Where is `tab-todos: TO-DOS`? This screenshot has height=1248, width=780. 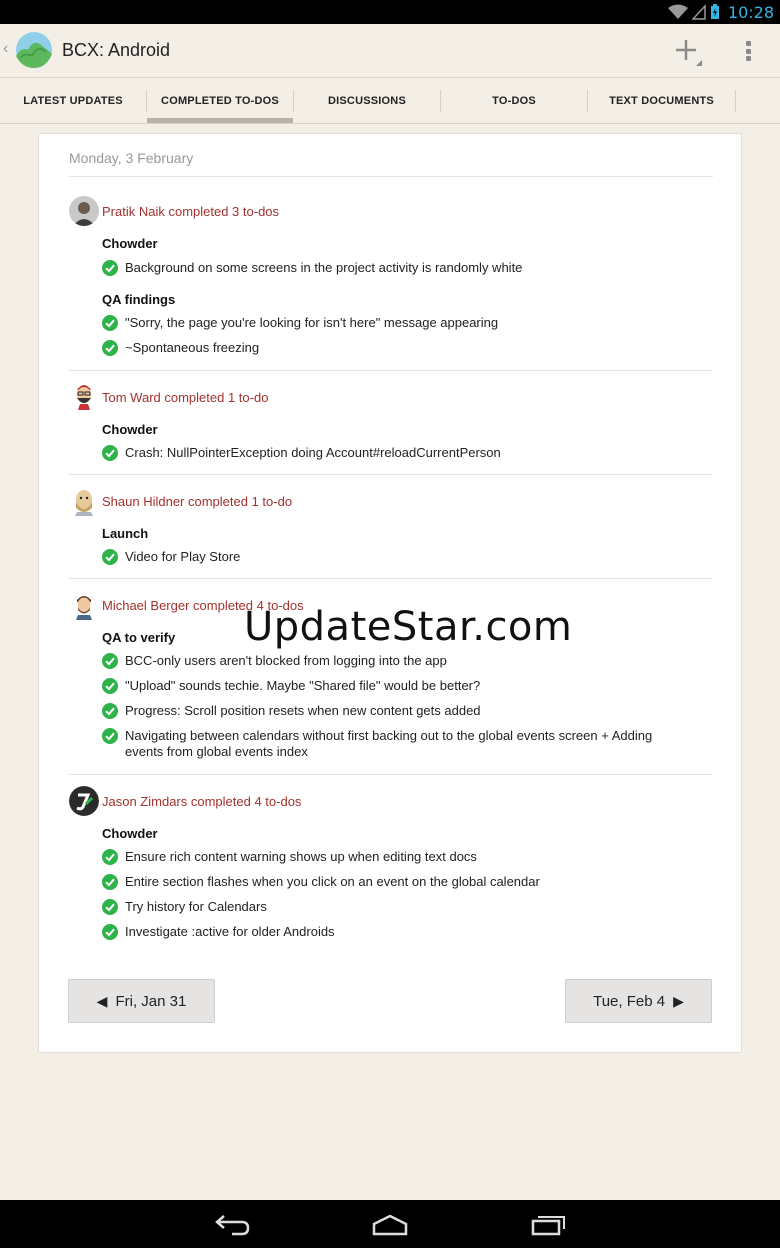 tab-todos: TO-DOS is located at coordinates (514, 101).